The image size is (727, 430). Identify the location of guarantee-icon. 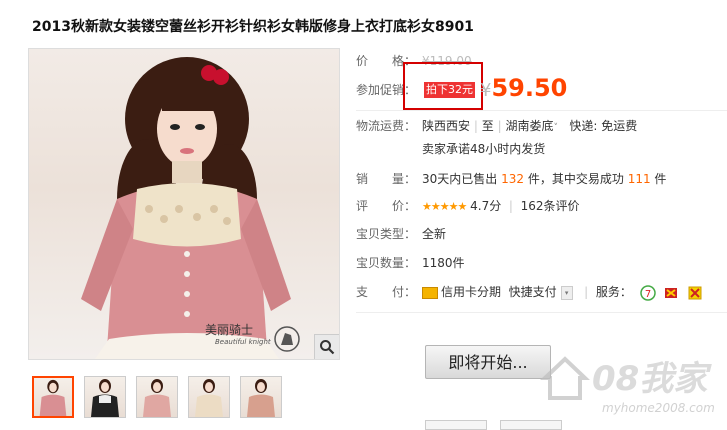
(671, 293).